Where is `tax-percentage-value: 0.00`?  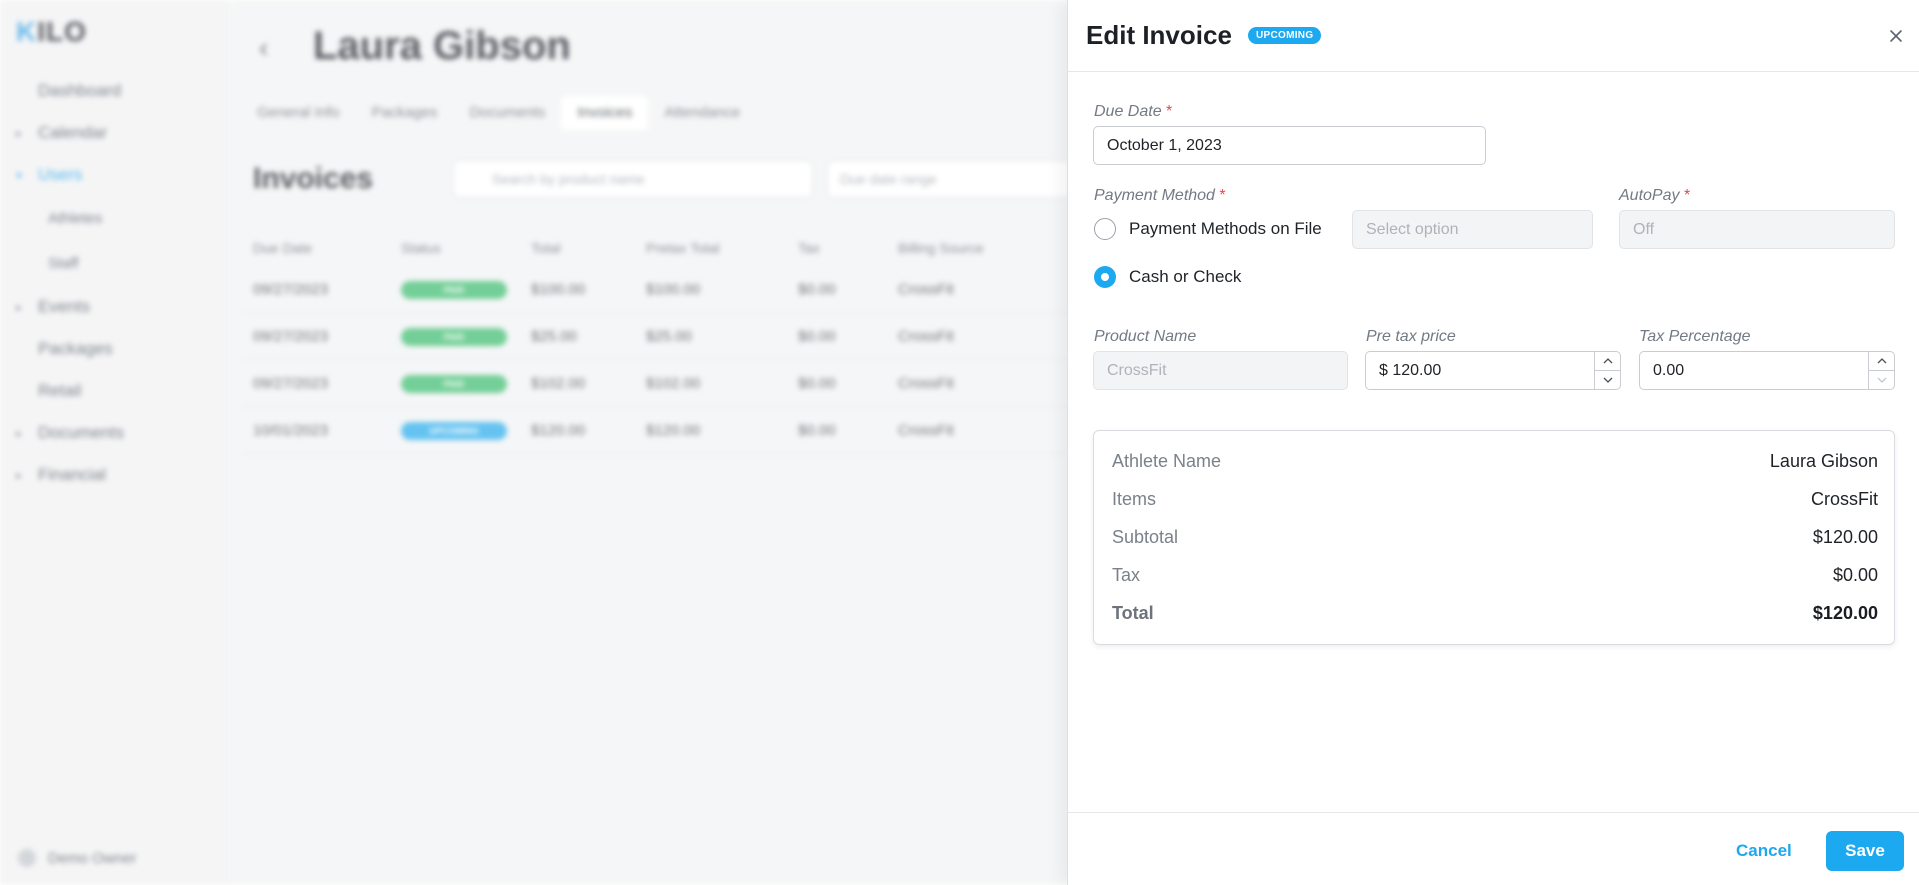 tax-percentage-value: 0.00 is located at coordinates (1754, 370).